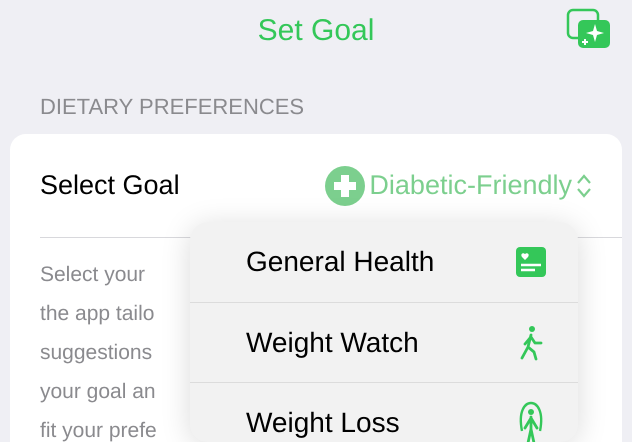 This screenshot has height=442, width=632. I want to click on nav-title: Set Goal, so click(316, 30).